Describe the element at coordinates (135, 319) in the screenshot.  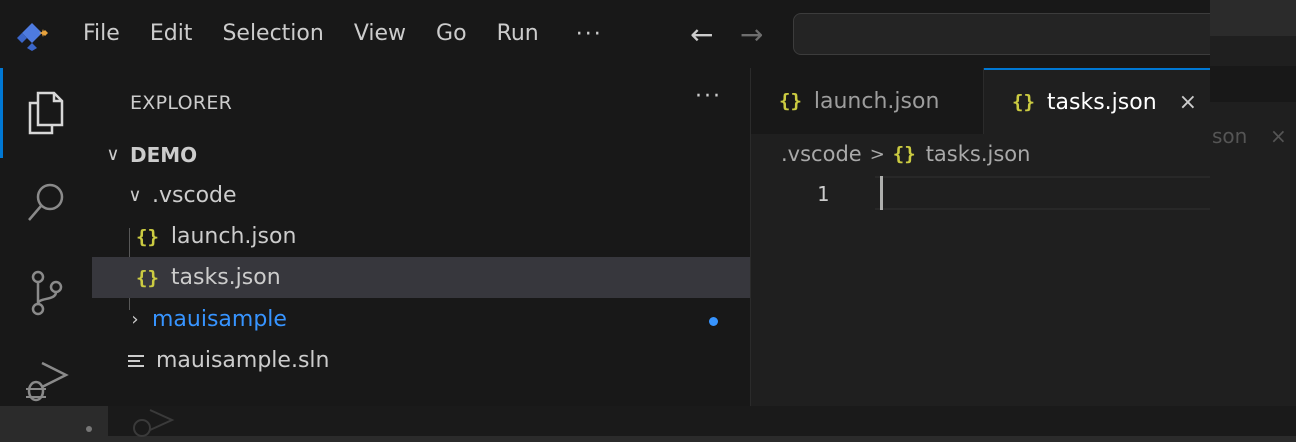
I see `chevron-right-icon: ›` at that location.